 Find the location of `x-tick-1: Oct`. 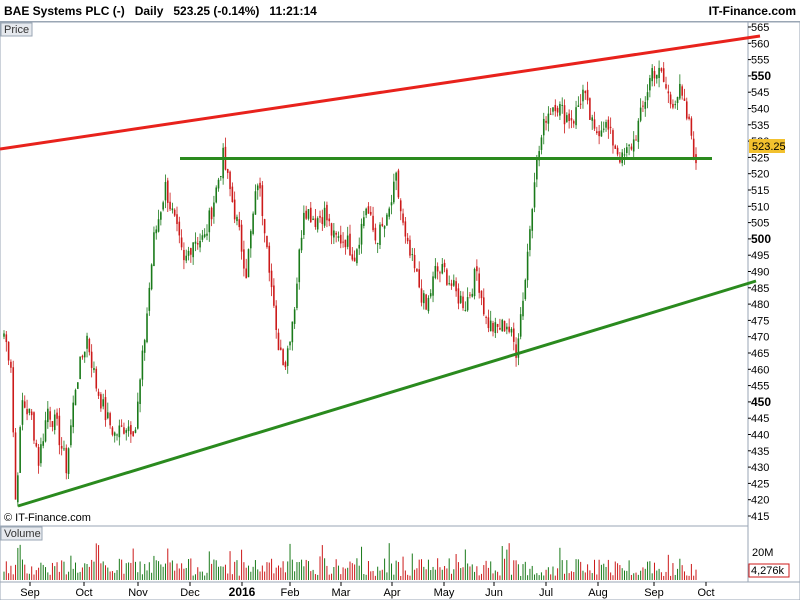

x-tick-1: Oct is located at coordinates (83, 593).